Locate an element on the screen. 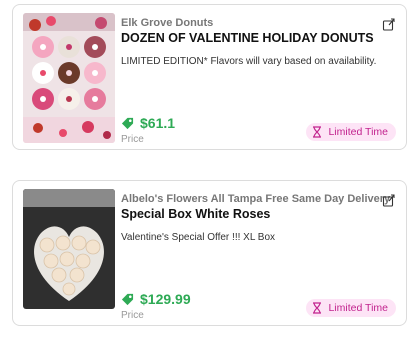 The width and height of the screenshot is (420, 340). product-image-roses is located at coordinates (69, 249).